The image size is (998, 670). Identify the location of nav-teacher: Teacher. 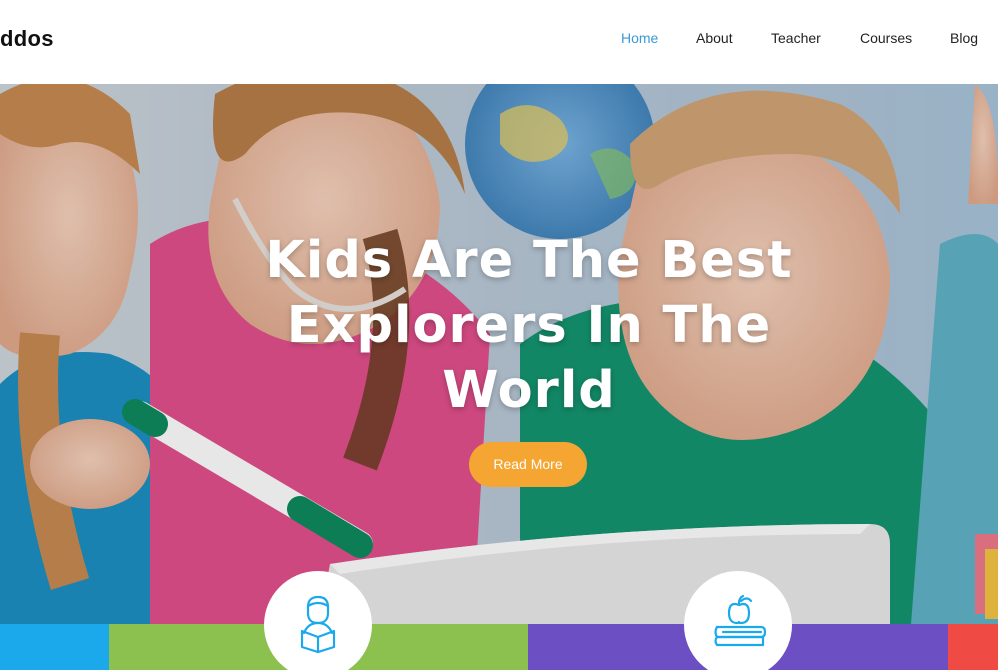
(796, 38).